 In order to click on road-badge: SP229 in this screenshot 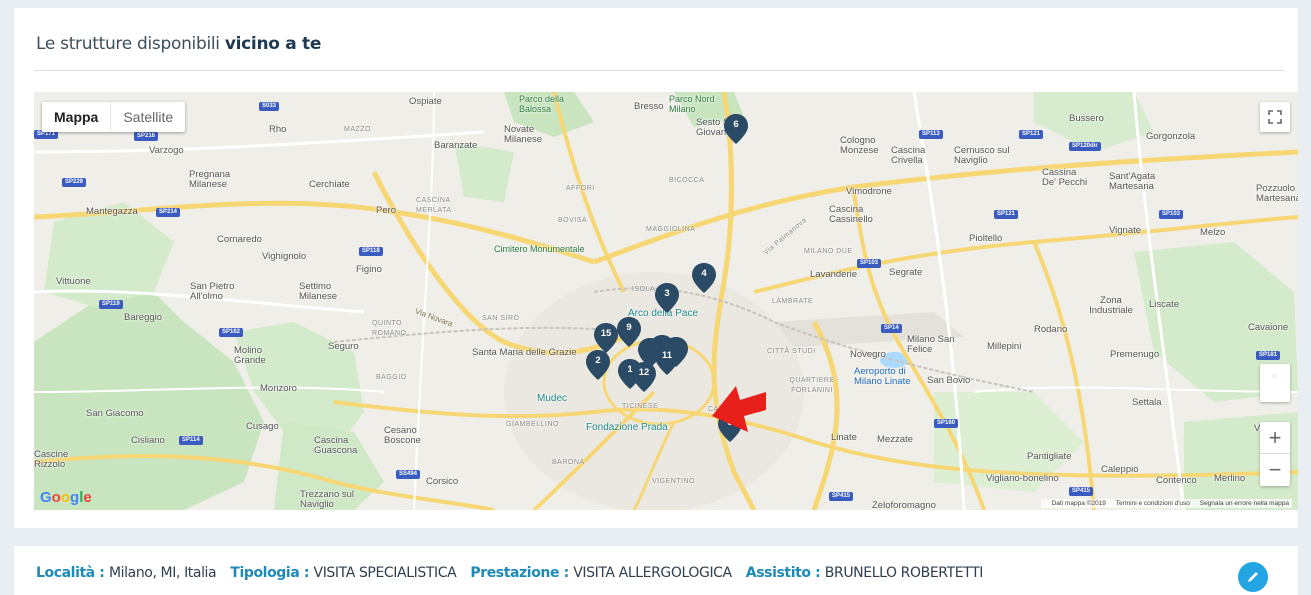, I will do `click(74, 182)`.